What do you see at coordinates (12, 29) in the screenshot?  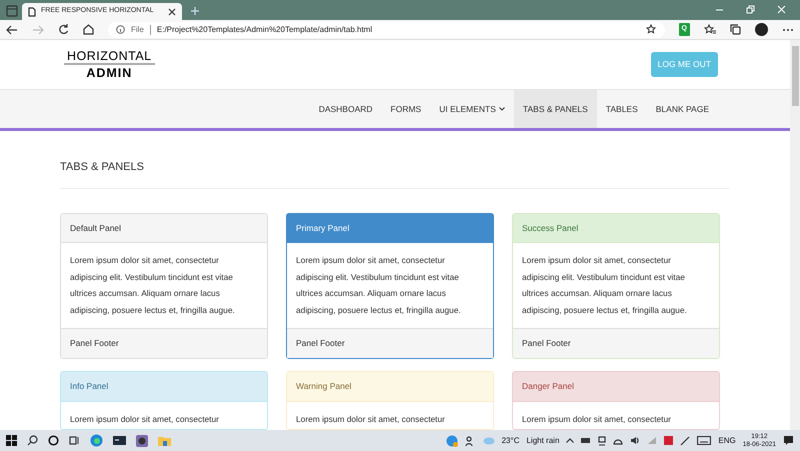 I see `back-arrow-icon` at bounding box center [12, 29].